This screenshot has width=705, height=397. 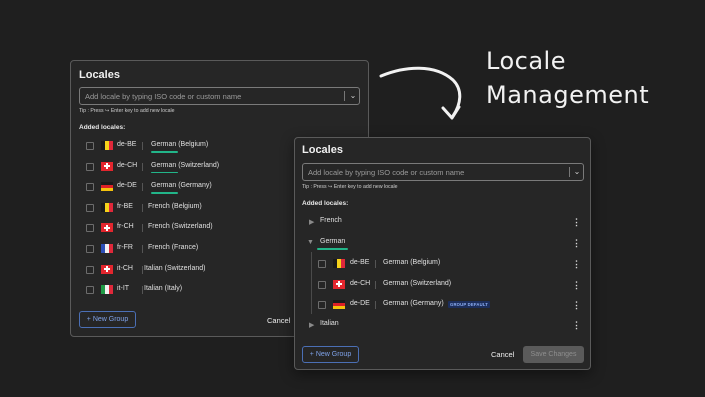 What do you see at coordinates (442, 264) in the screenshot?
I see `locale-row: de-BE German (Belgium) ⋮` at bounding box center [442, 264].